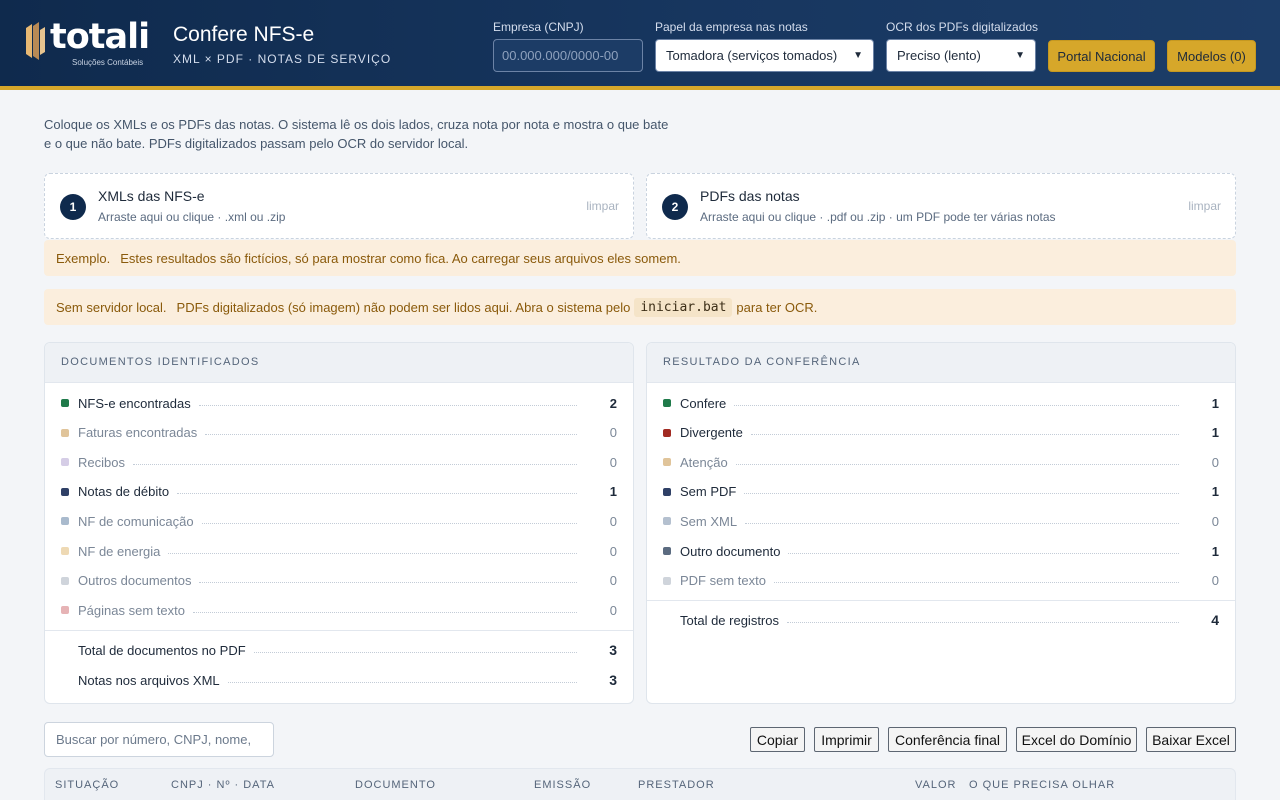  What do you see at coordinates (339, 680) in the screenshot?
I see `total-row: Notas nos arquivos XML 3` at bounding box center [339, 680].